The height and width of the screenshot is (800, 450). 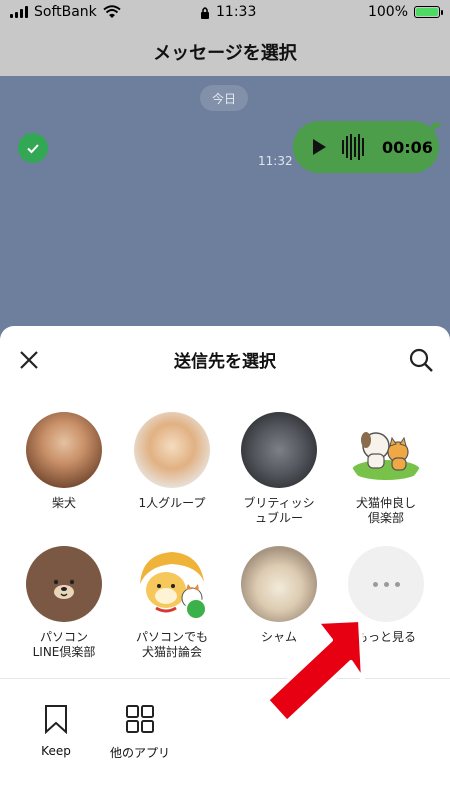 I want to click on close-icon, so click(x=29, y=360).